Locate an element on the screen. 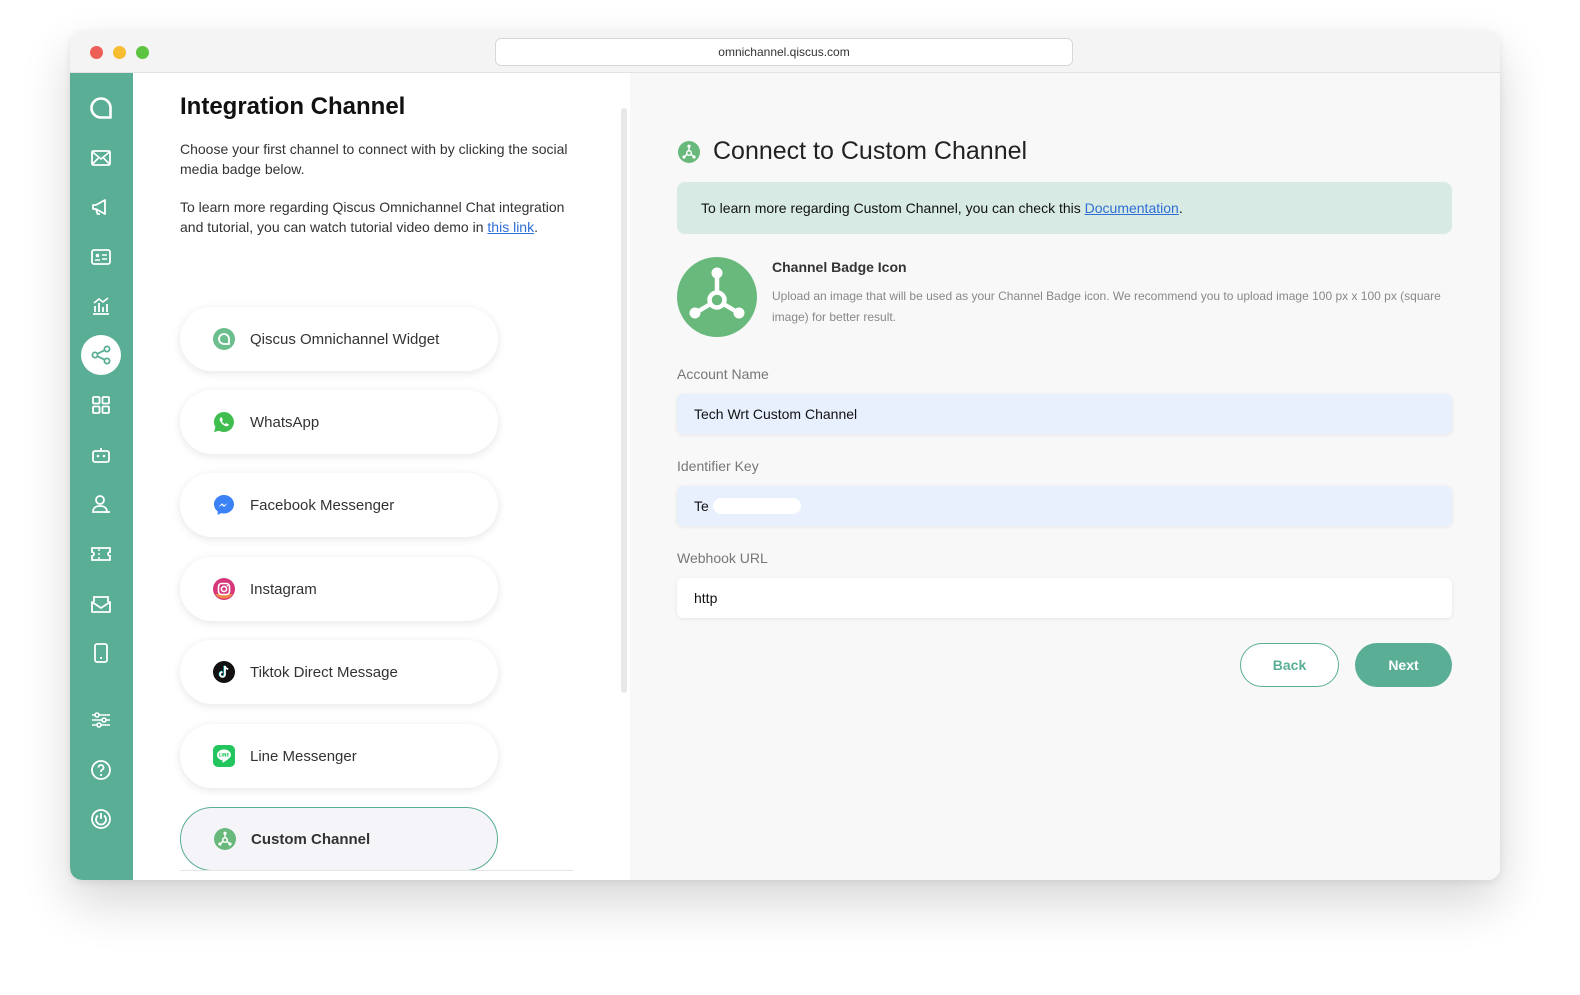  close-window-button is located at coordinates (96, 52).